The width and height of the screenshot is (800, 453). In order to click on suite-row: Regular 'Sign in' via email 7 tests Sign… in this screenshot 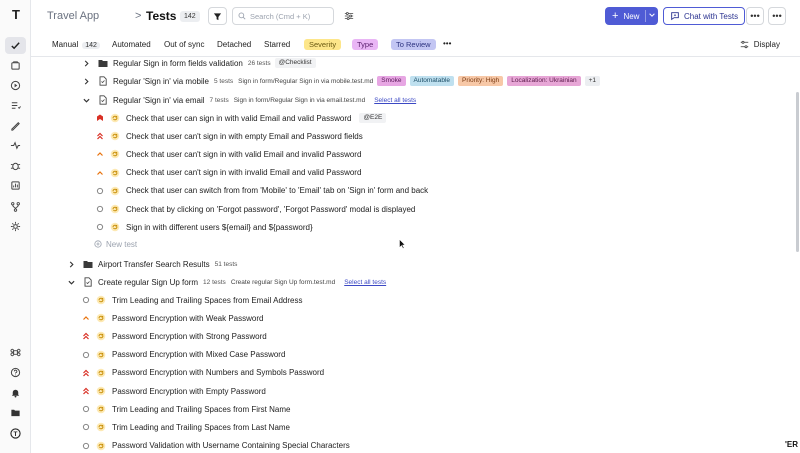, I will do `click(411, 100)`.